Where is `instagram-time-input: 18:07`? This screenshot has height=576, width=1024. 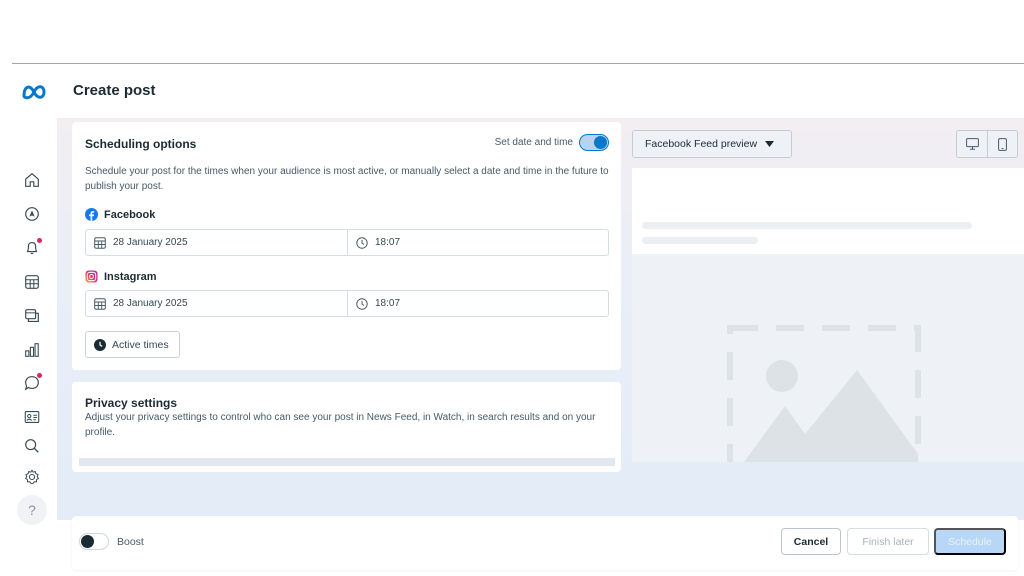
instagram-time-input: 18:07 is located at coordinates (478, 303).